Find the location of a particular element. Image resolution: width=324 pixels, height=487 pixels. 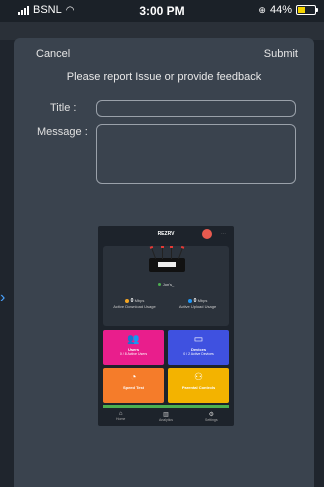

nav-home: ⌂ Home is located at coordinates (120, 417).